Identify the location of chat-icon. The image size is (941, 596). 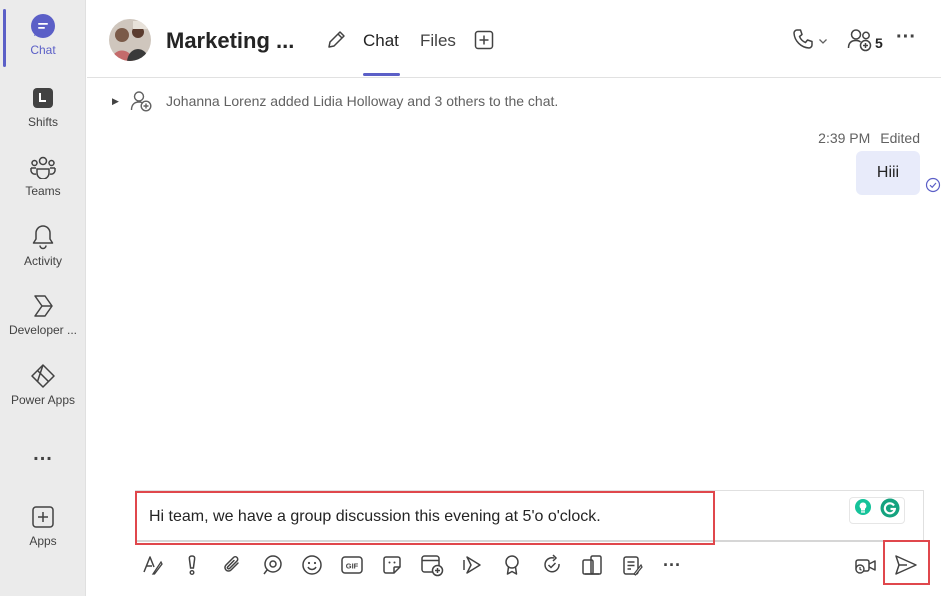
(43, 26).